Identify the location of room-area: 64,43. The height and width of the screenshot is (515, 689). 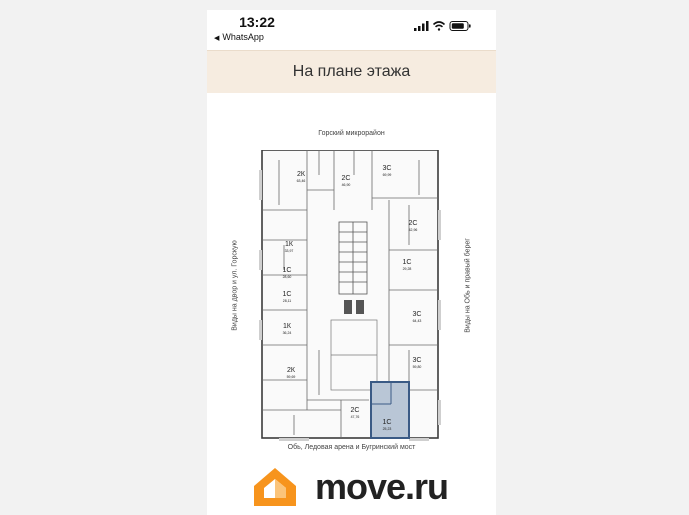
(417, 321).